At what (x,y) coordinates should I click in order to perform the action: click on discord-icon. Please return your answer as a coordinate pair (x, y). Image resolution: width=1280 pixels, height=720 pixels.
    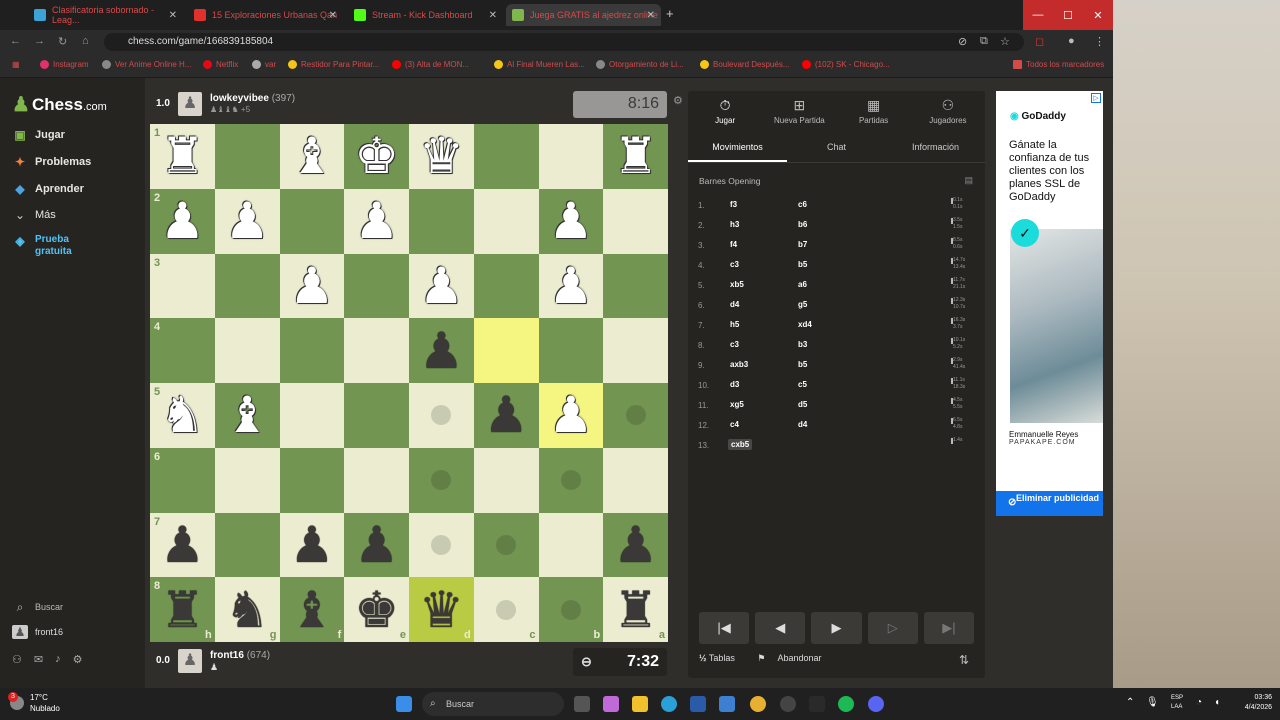
    Looking at the image, I should click on (876, 704).